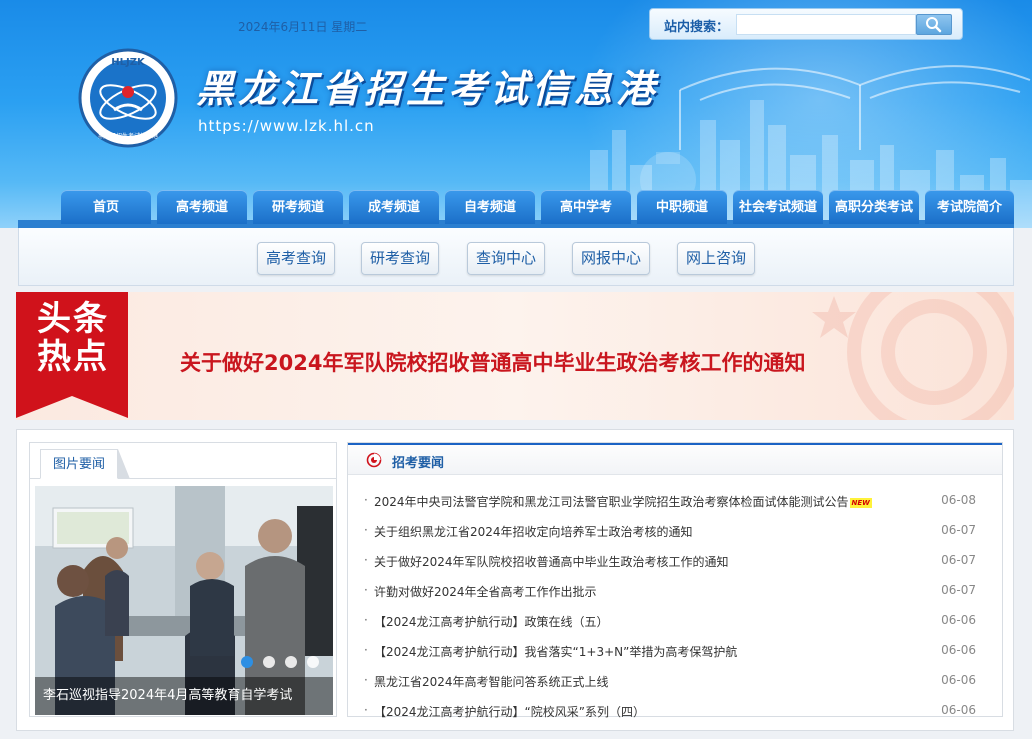 The width and height of the screenshot is (1032, 739). I want to click on quick-link-yankao-query: 研考查询, so click(400, 258).